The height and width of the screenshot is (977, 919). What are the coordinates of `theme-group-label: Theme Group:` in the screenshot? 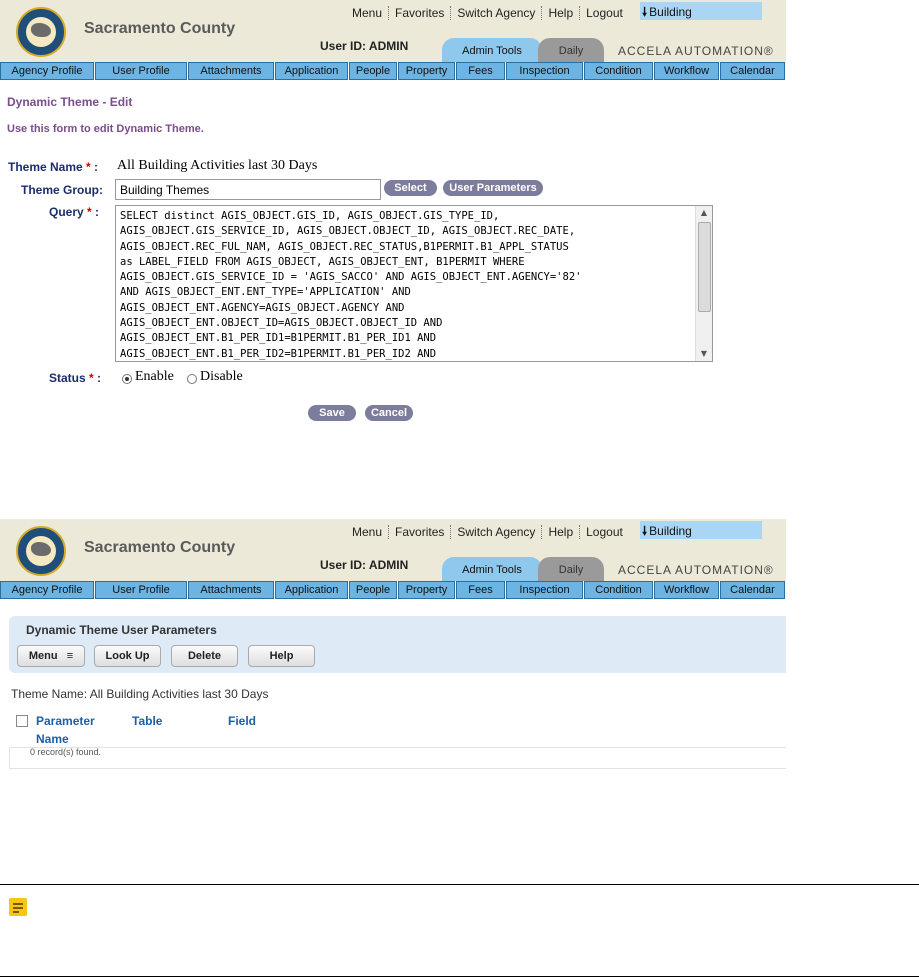 It's located at (62, 190).